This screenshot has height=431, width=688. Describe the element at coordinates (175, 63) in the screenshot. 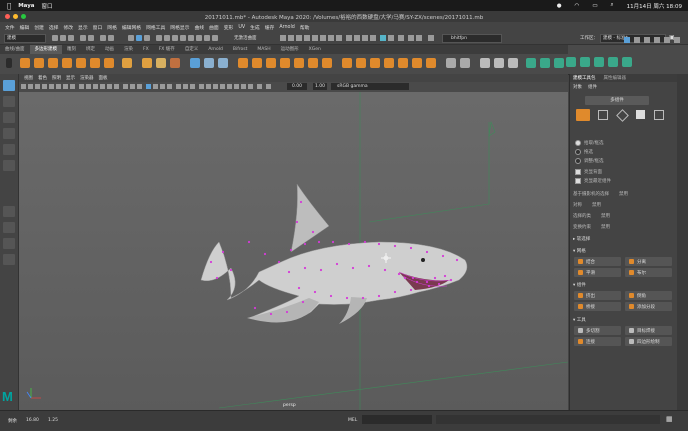

I see `svg-icon` at that location.